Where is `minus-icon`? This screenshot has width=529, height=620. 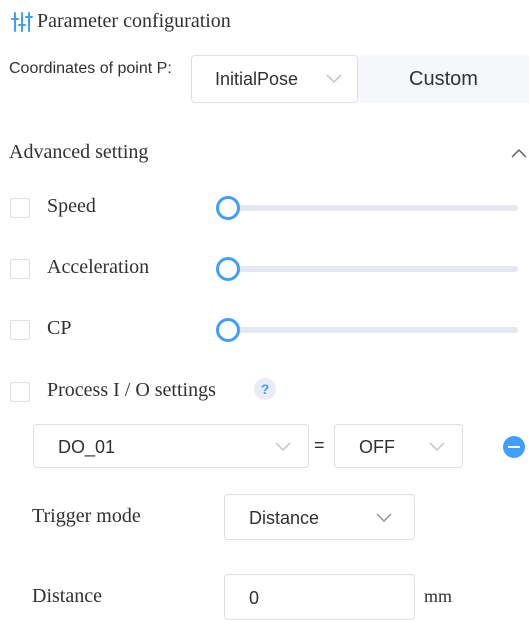 minus-icon is located at coordinates (514, 447).